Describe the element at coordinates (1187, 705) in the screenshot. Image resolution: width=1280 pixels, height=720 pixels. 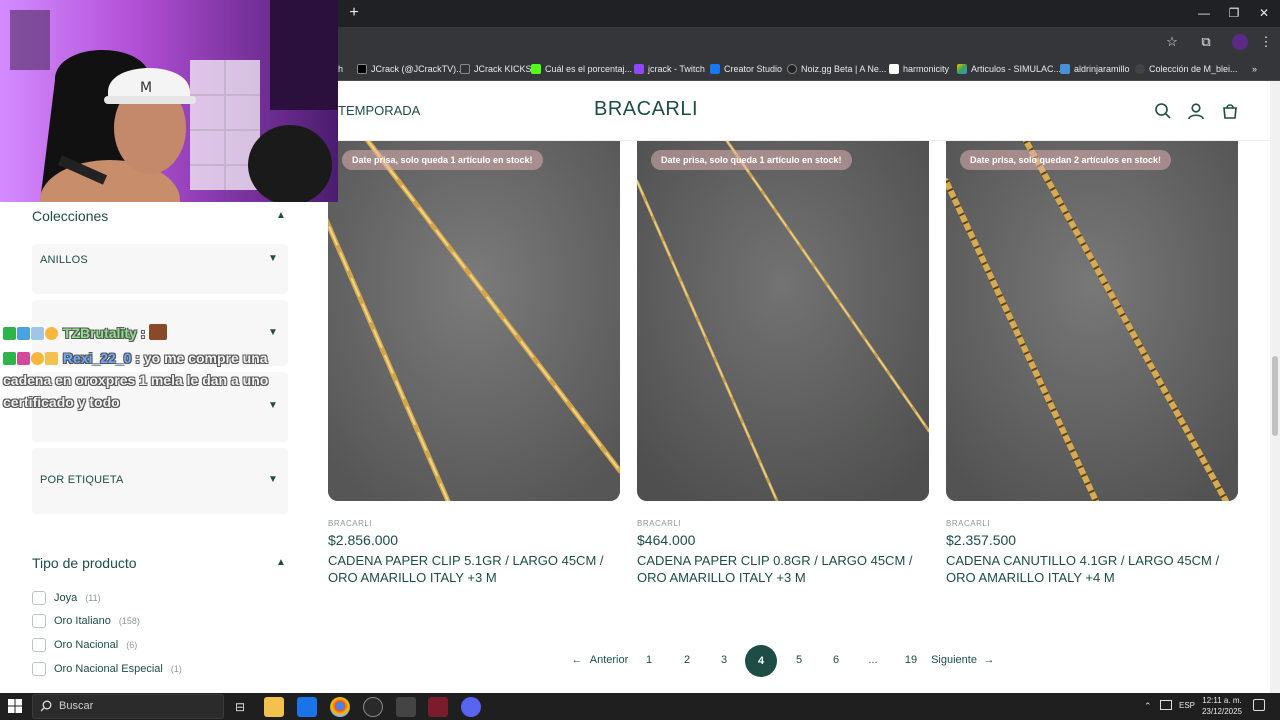
I see `input-language: ESP` at that location.